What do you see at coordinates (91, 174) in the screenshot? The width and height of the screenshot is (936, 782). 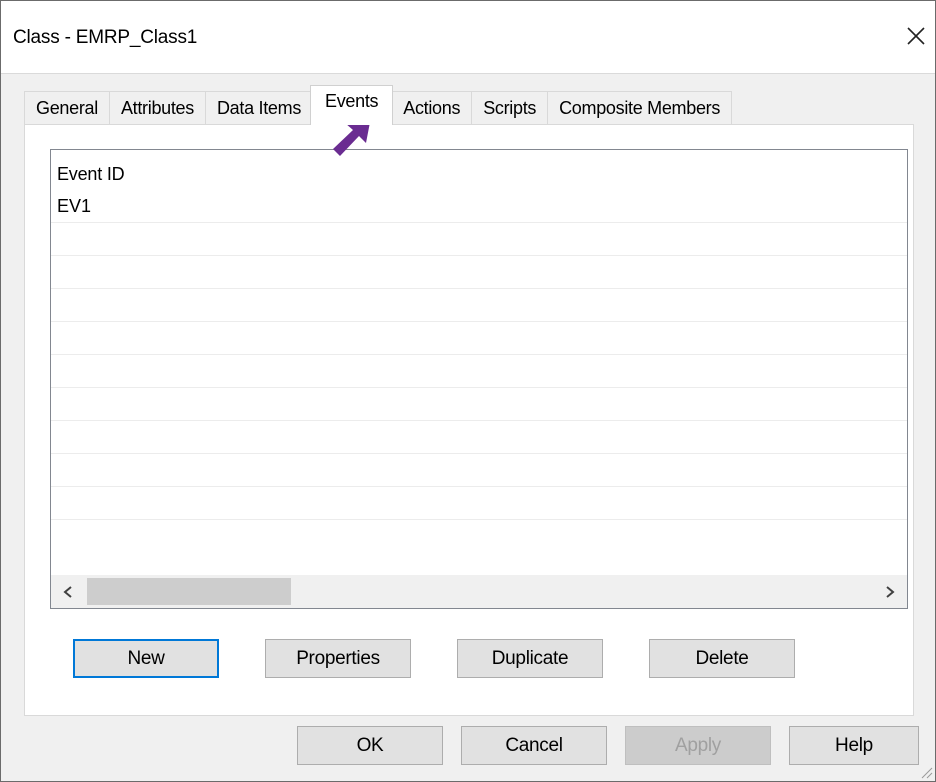 I see `column-header-event-id: Event ID` at bounding box center [91, 174].